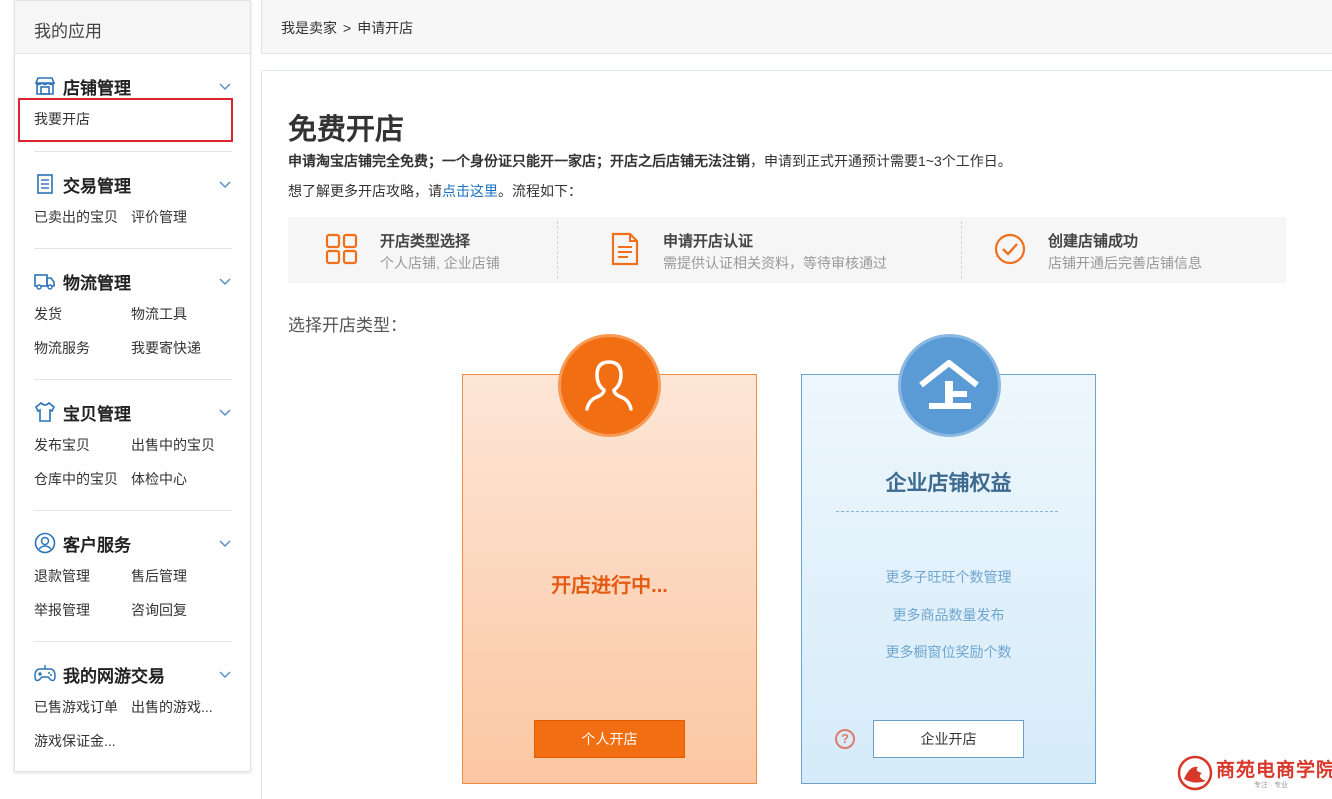 Image resolution: width=1332 pixels, height=799 pixels. I want to click on page-title: 免费开店, so click(346, 130).